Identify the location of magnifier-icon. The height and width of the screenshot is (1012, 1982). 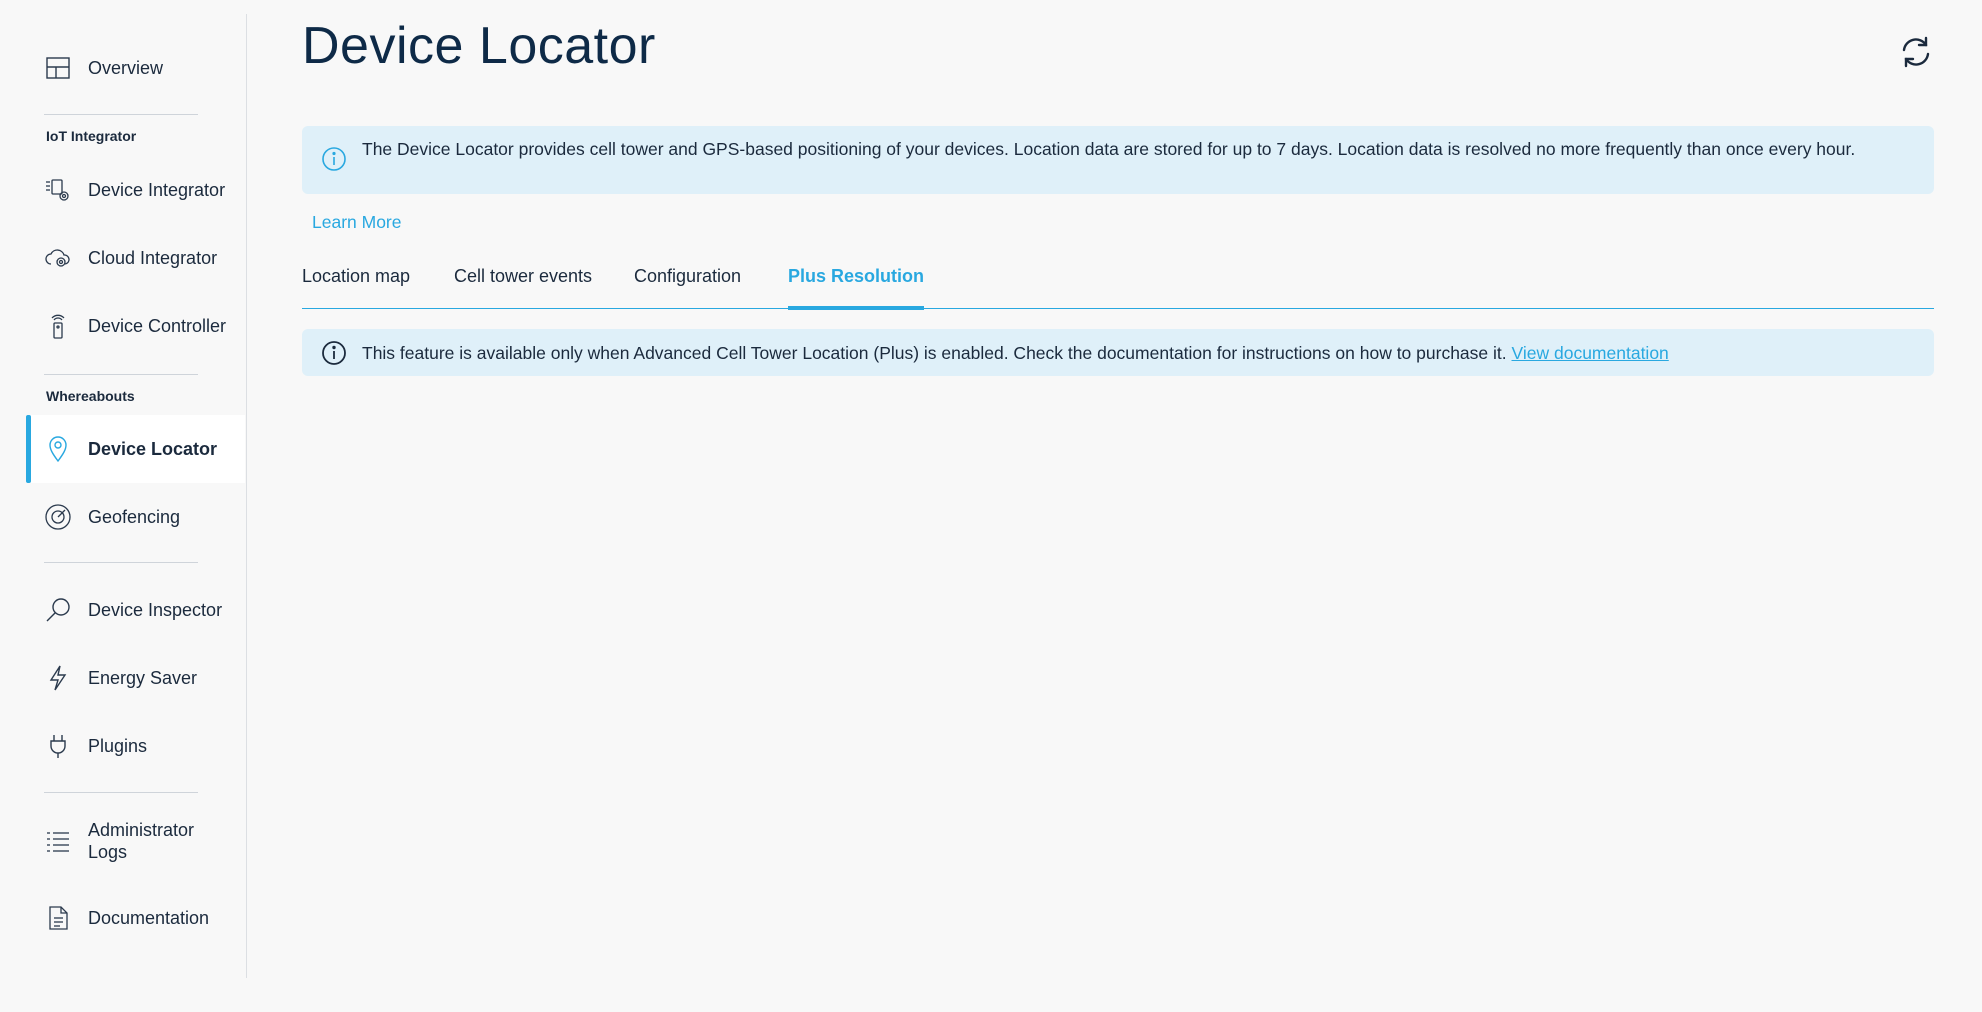
(58, 610).